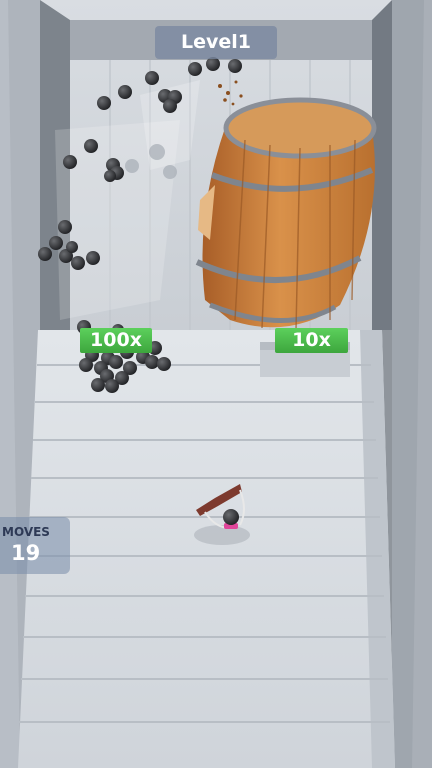 This screenshot has height=768, width=432. What do you see at coordinates (26, 553) in the screenshot?
I see `moves-counter: 19` at bounding box center [26, 553].